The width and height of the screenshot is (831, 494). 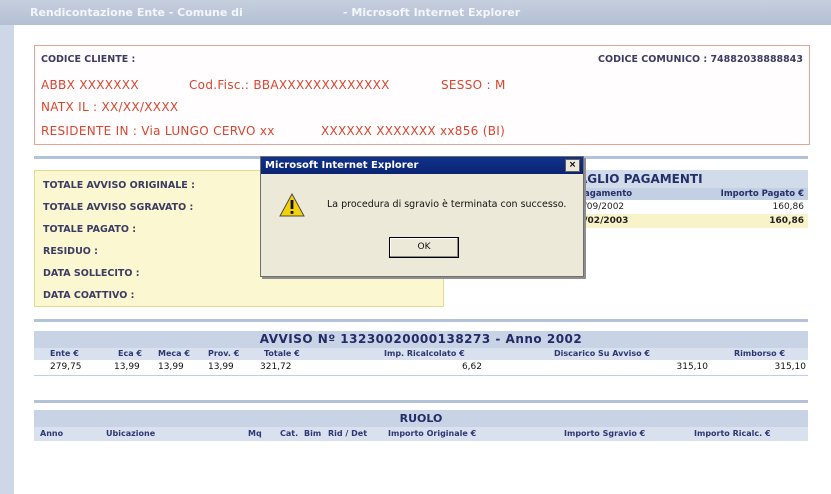 I want to click on totals-label: DATA SOLLECITO :, so click(x=91, y=273).